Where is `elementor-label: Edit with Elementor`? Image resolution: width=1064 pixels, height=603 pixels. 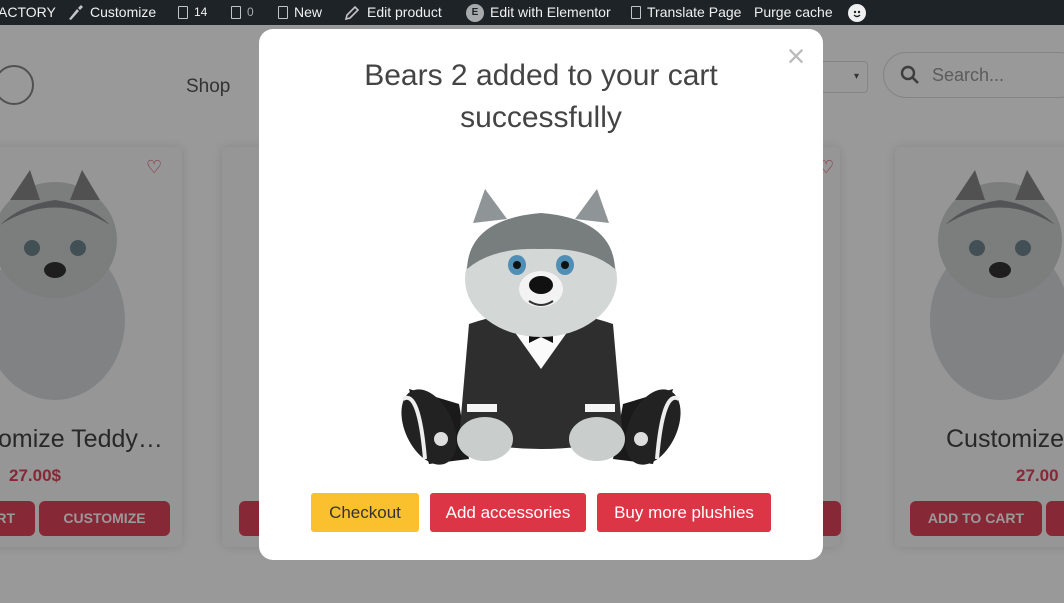 elementor-label: Edit with Elementor is located at coordinates (550, 12).